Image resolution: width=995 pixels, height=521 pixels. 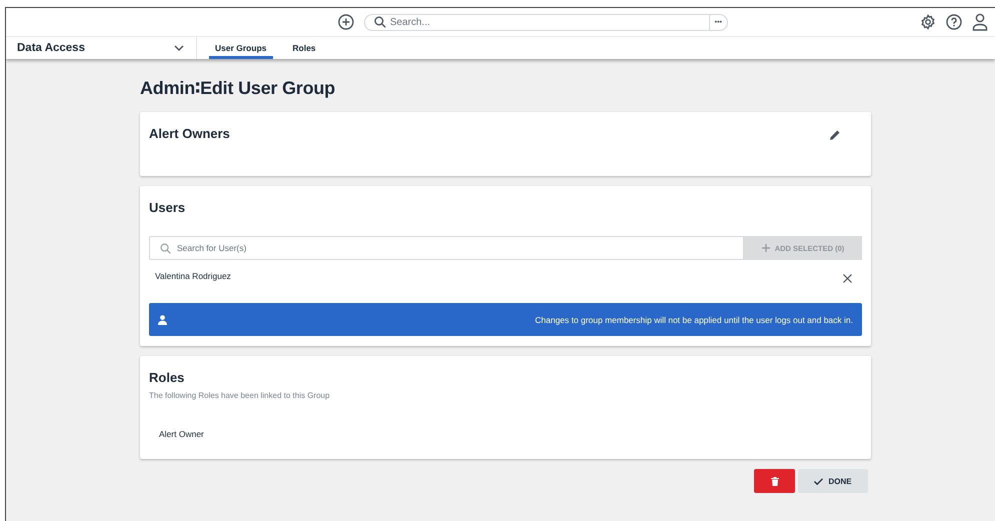 What do you see at coordinates (346, 22) in the screenshot?
I see `add-icon` at bounding box center [346, 22].